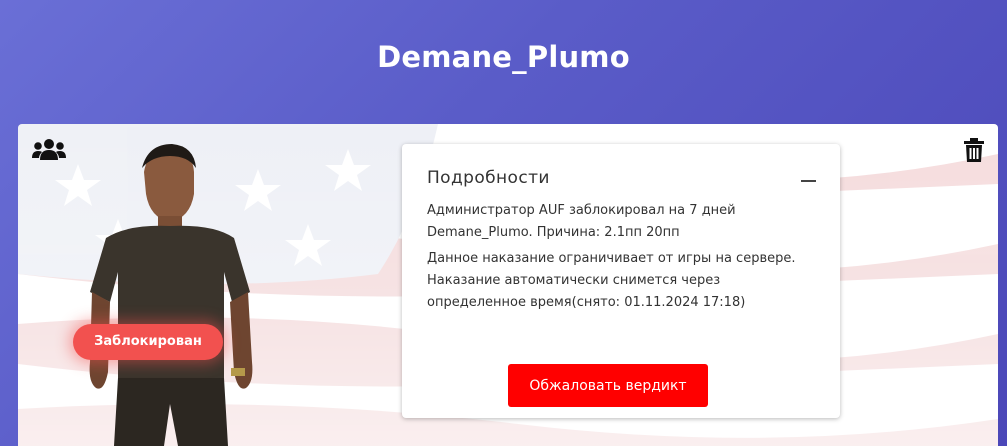  I want to click on minus-icon, so click(809, 179).